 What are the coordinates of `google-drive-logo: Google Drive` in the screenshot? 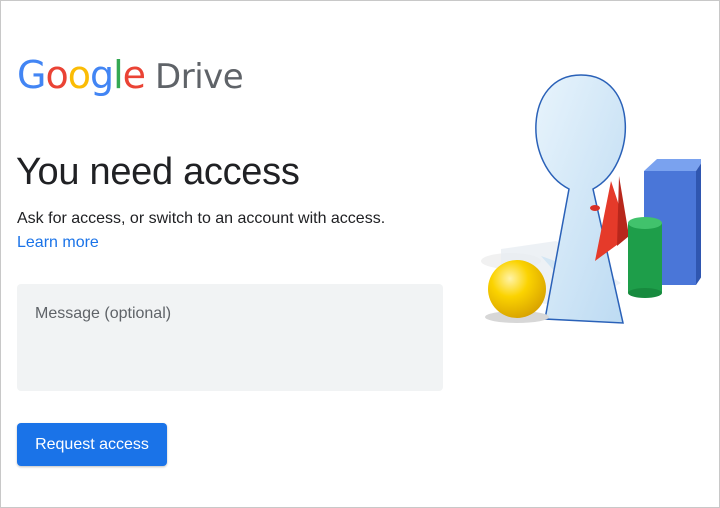 It's located at (130, 75).